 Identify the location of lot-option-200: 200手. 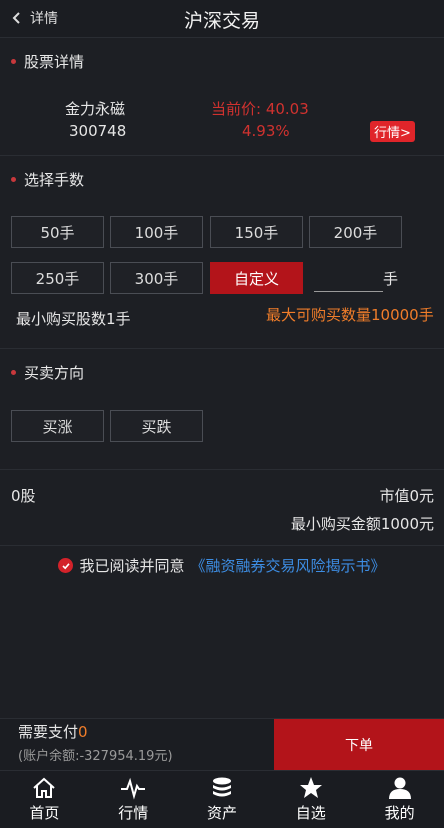
(355, 232).